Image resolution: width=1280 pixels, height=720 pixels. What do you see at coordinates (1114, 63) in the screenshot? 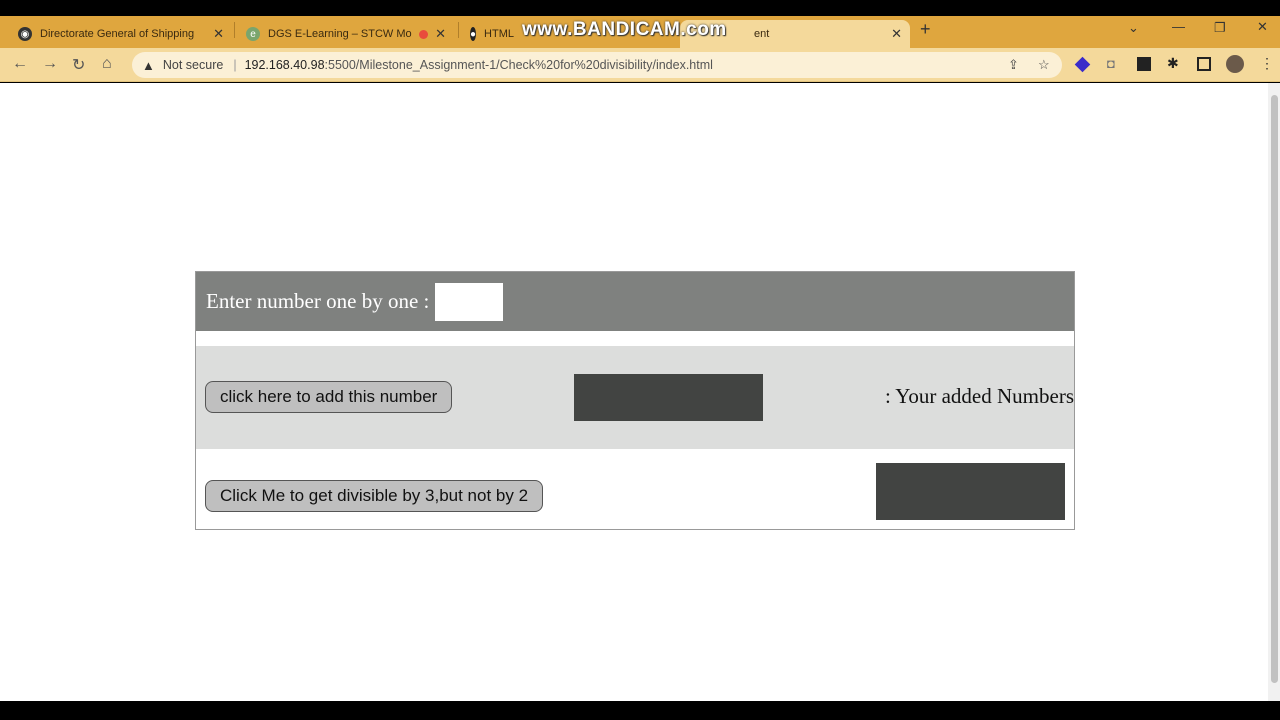
I see `camera-icon: ◘` at bounding box center [1114, 63].